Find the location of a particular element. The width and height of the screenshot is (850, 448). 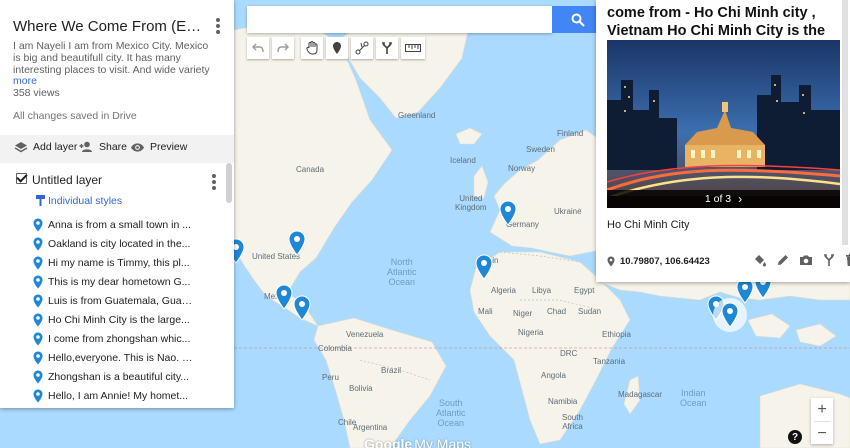

share-button: Share is located at coordinates (103, 147).